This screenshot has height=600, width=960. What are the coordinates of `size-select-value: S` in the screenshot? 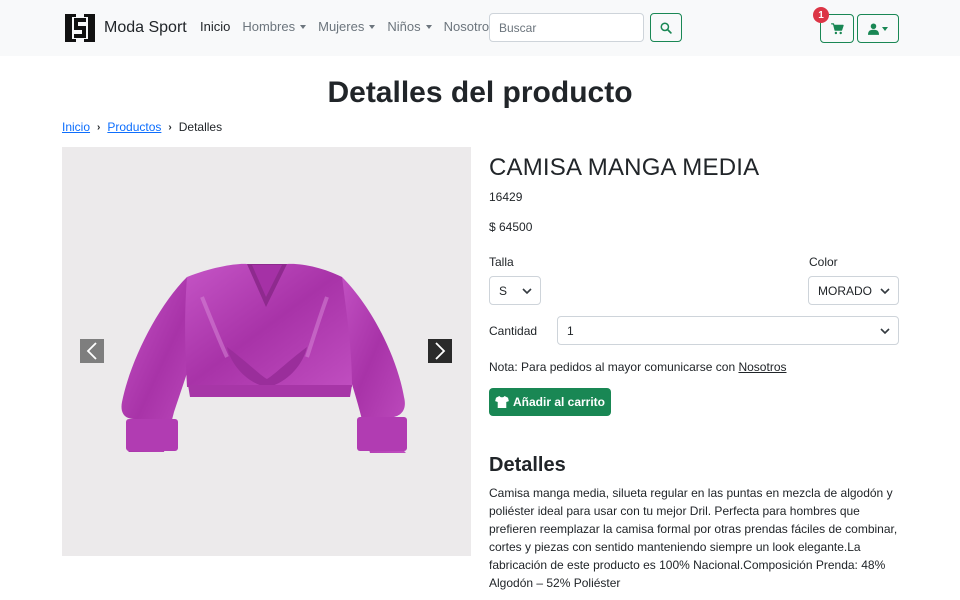 It's located at (503, 290).